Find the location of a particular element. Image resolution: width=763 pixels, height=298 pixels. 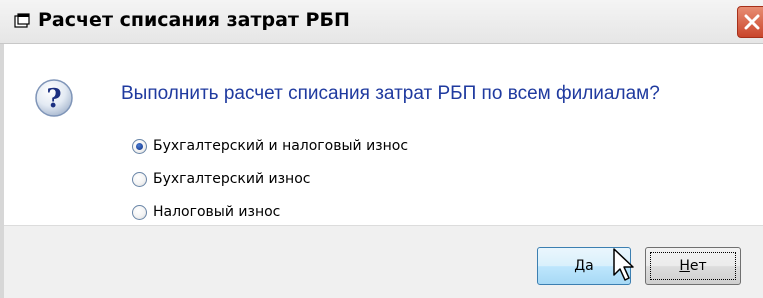

close-button is located at coordinates (750, 22).